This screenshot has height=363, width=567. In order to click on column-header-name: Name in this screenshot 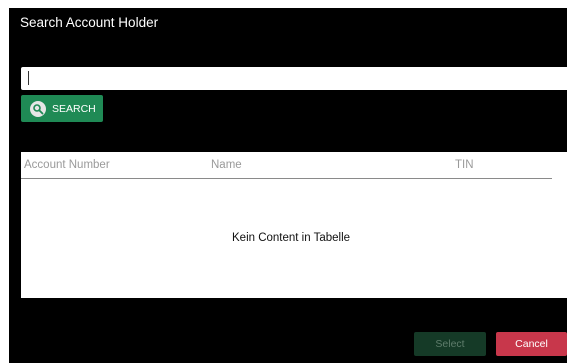, I will do `click(226, 165)`.